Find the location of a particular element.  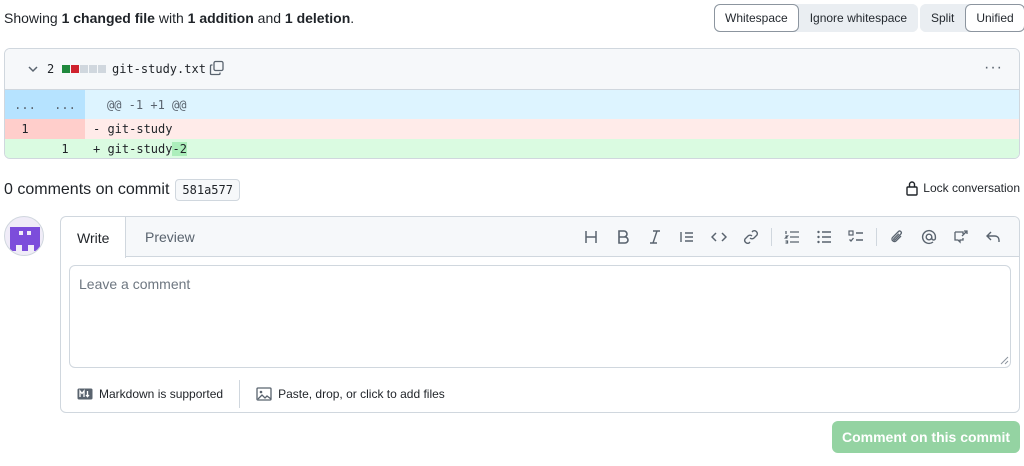

attach-files-button: Paste, drop, or click to add files is located at coordinates (350, 394).